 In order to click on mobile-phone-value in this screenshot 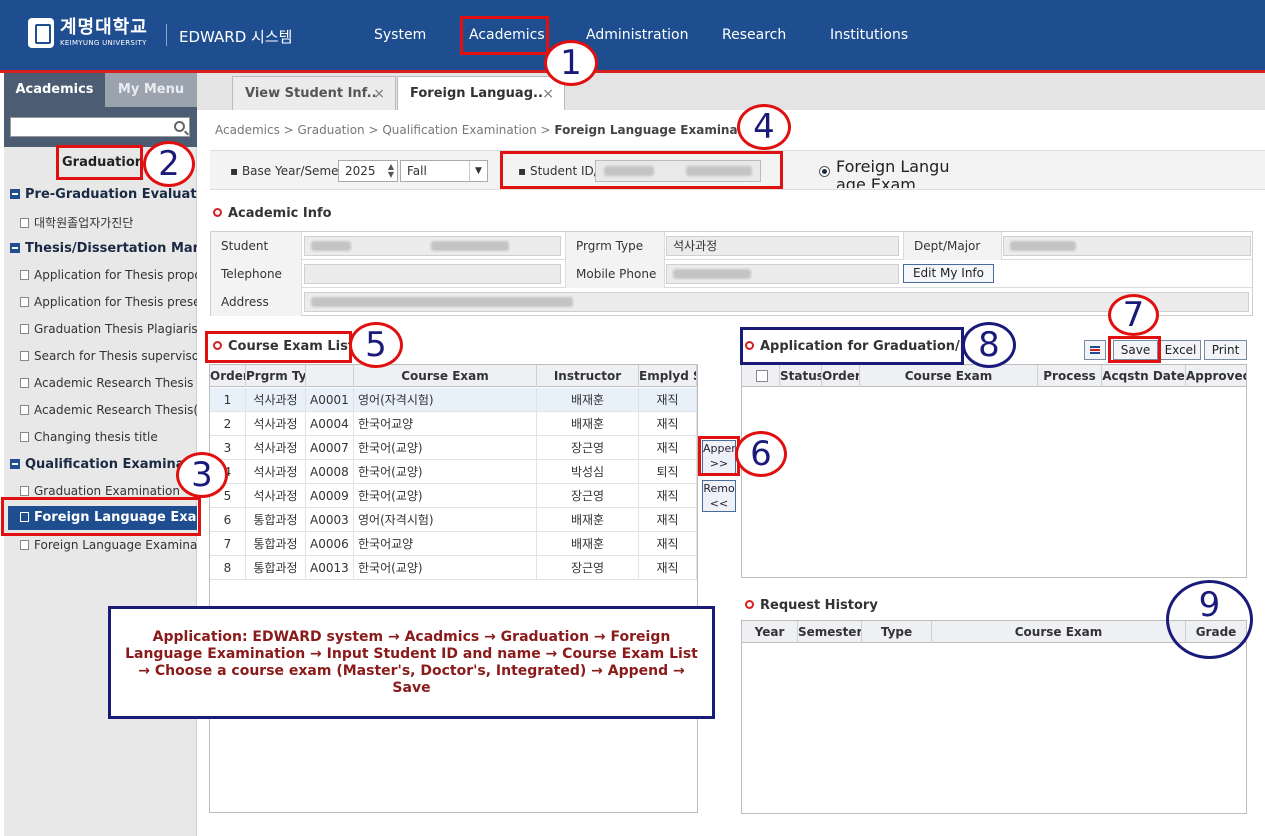, I will do `click(782, 274)`.